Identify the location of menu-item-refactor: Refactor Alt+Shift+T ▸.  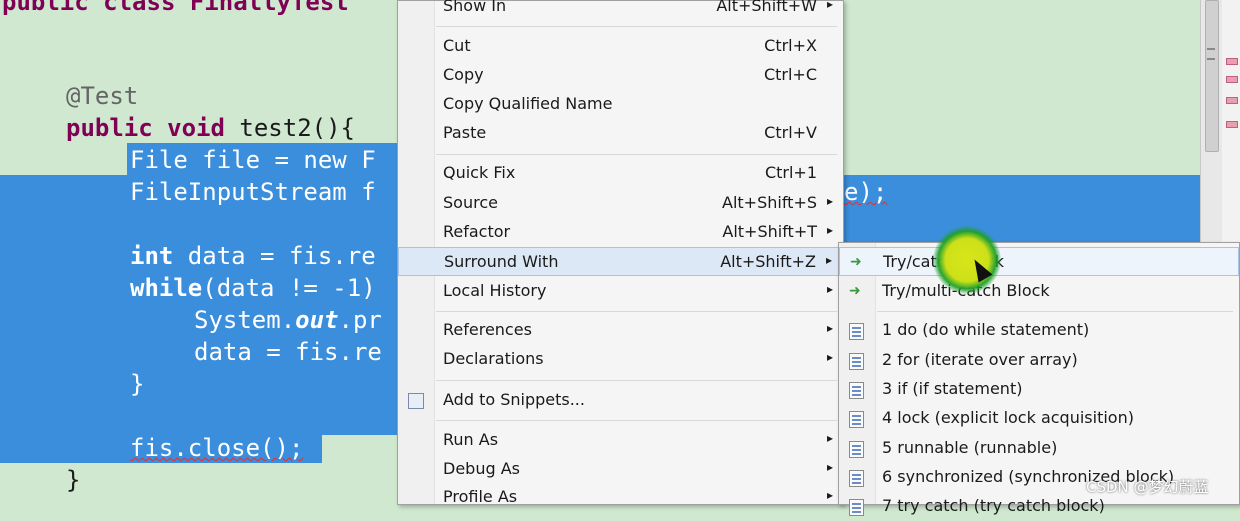
(620, 232).